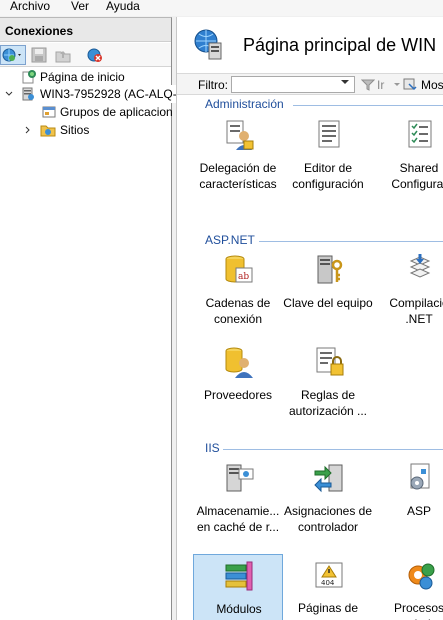 The width and height of the screenshot is (443, 620). Describe the element at coordinates (408, 290) in the screenshot. I see `tile-compilation: Compilació .NET` at that location.